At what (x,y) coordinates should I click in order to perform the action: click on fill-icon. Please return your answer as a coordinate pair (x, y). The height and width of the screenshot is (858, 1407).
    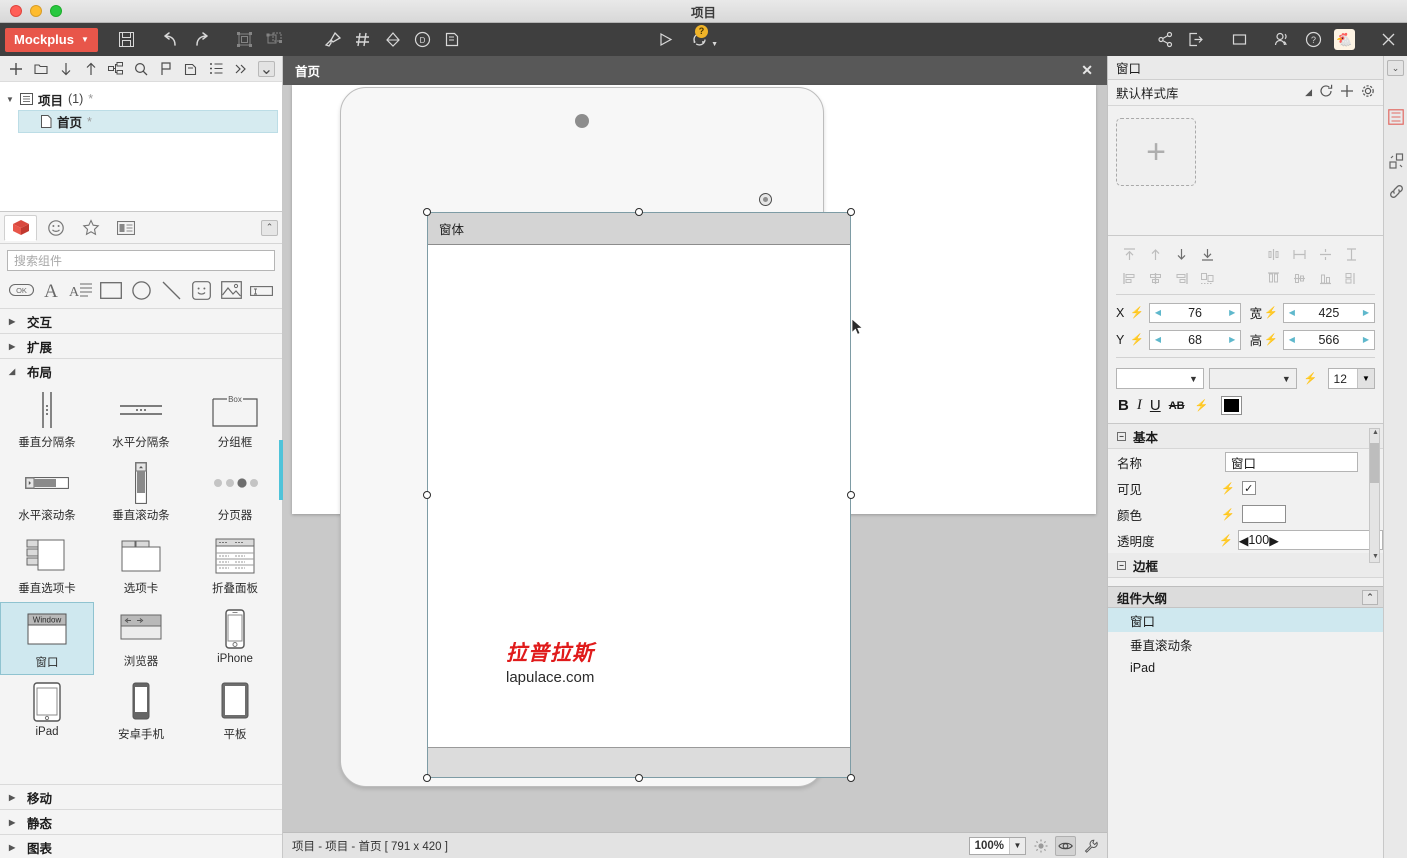
    Looking at the image, I should click on (393, 40).